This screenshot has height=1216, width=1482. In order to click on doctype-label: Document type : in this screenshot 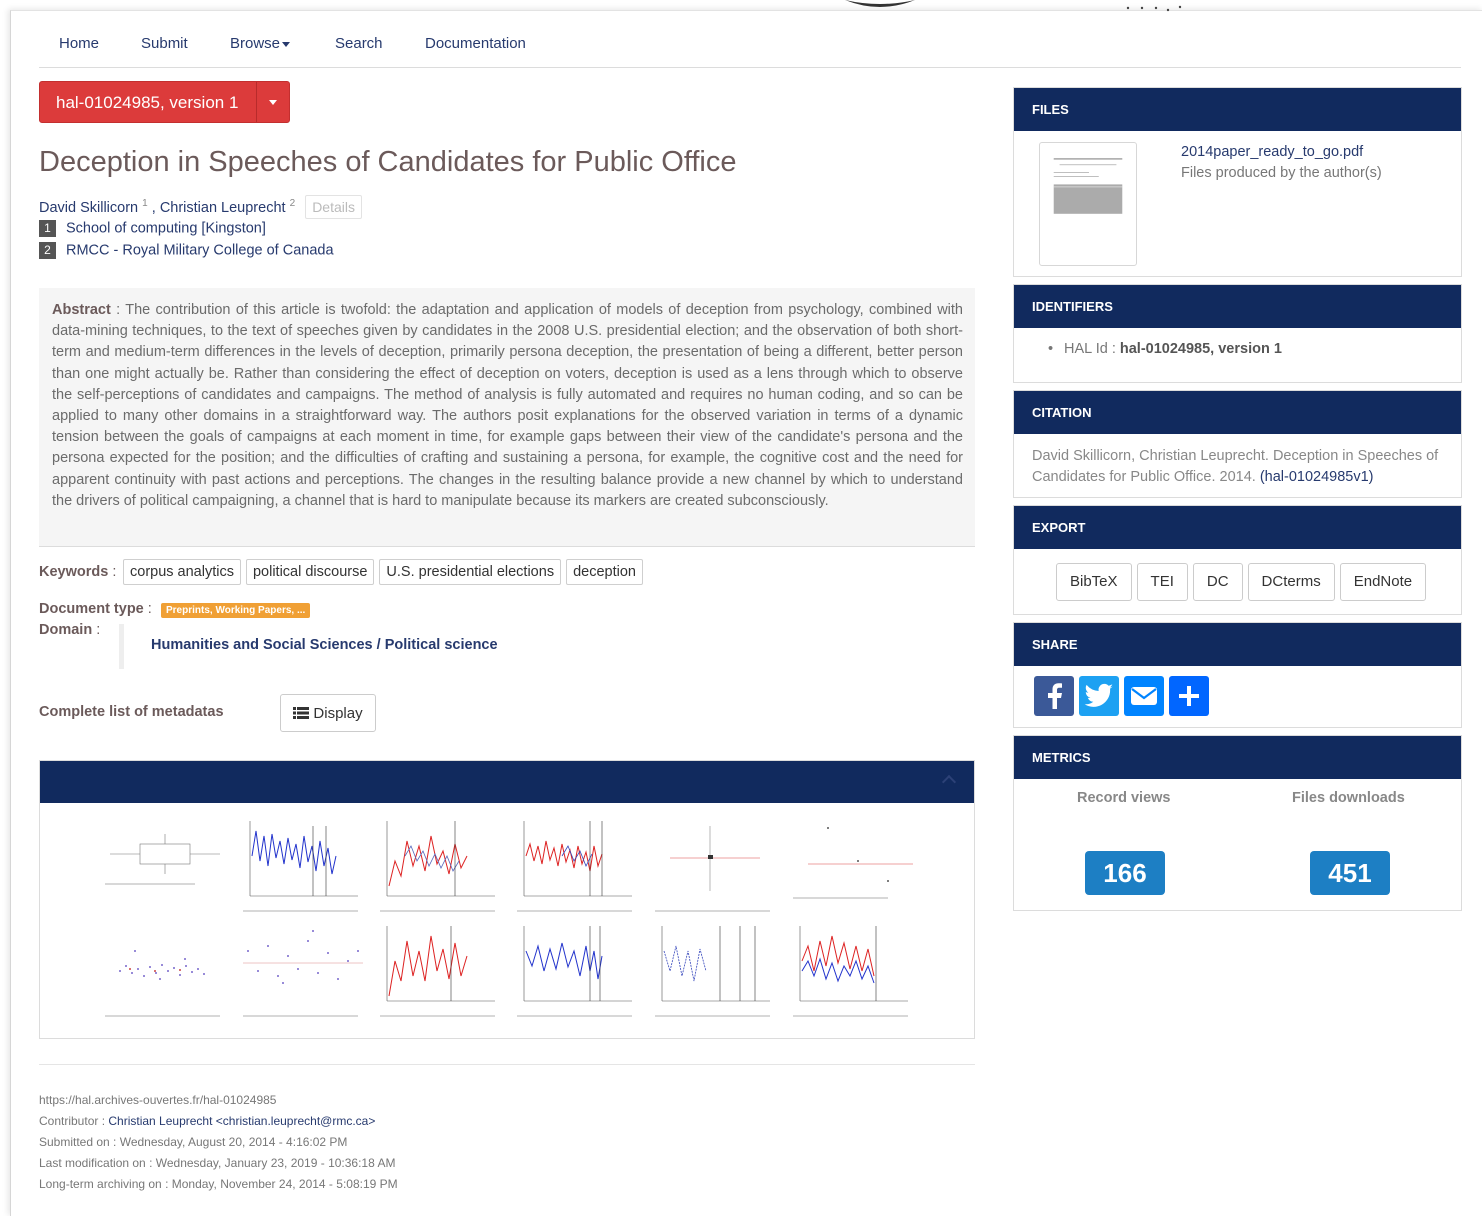, I will do `click(95, 609)`.